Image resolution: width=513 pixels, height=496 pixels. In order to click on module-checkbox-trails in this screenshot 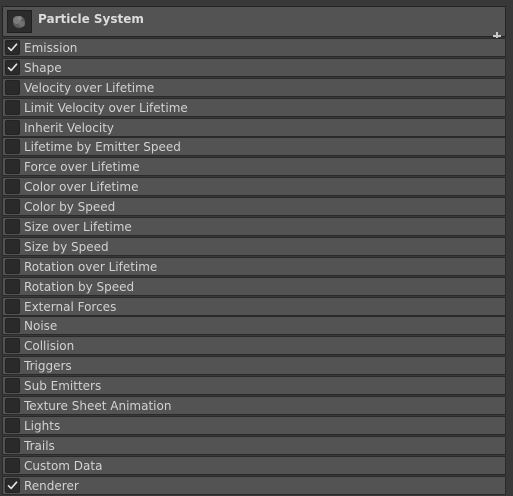, I will do `click(12, 445)`.